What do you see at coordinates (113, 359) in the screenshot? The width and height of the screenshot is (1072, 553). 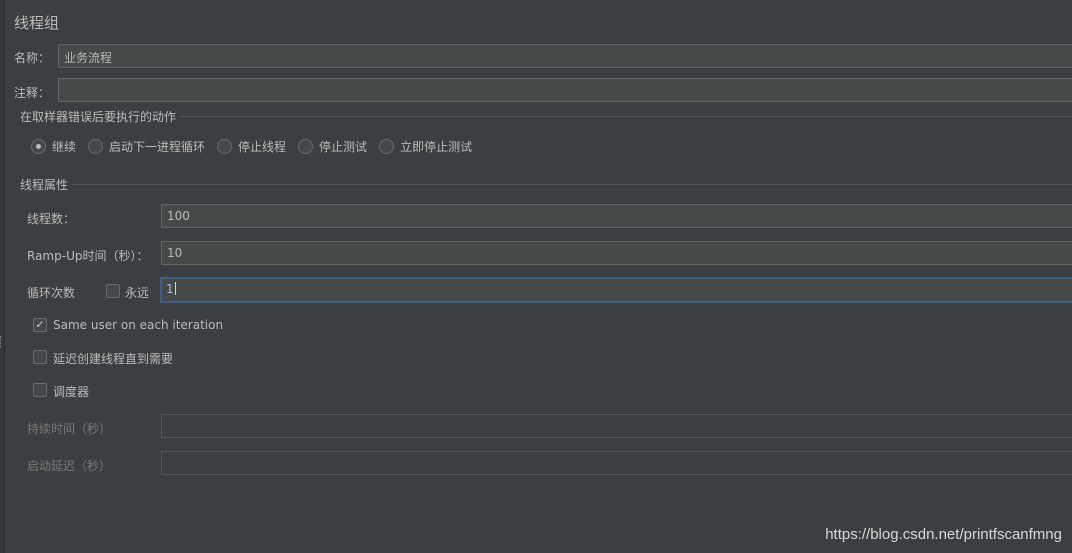 I see `delay-create-label: 延迟创建线程直到需要` at bounding box center [113, 359].